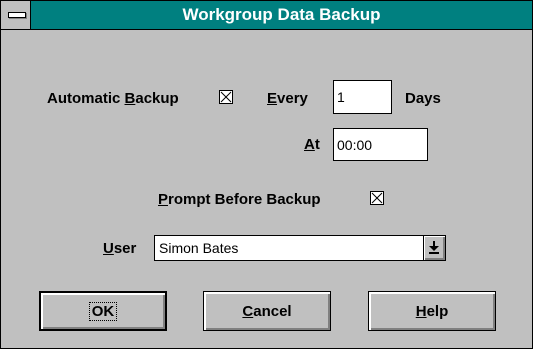  I want to click on at-label: At, so click(312, 144).